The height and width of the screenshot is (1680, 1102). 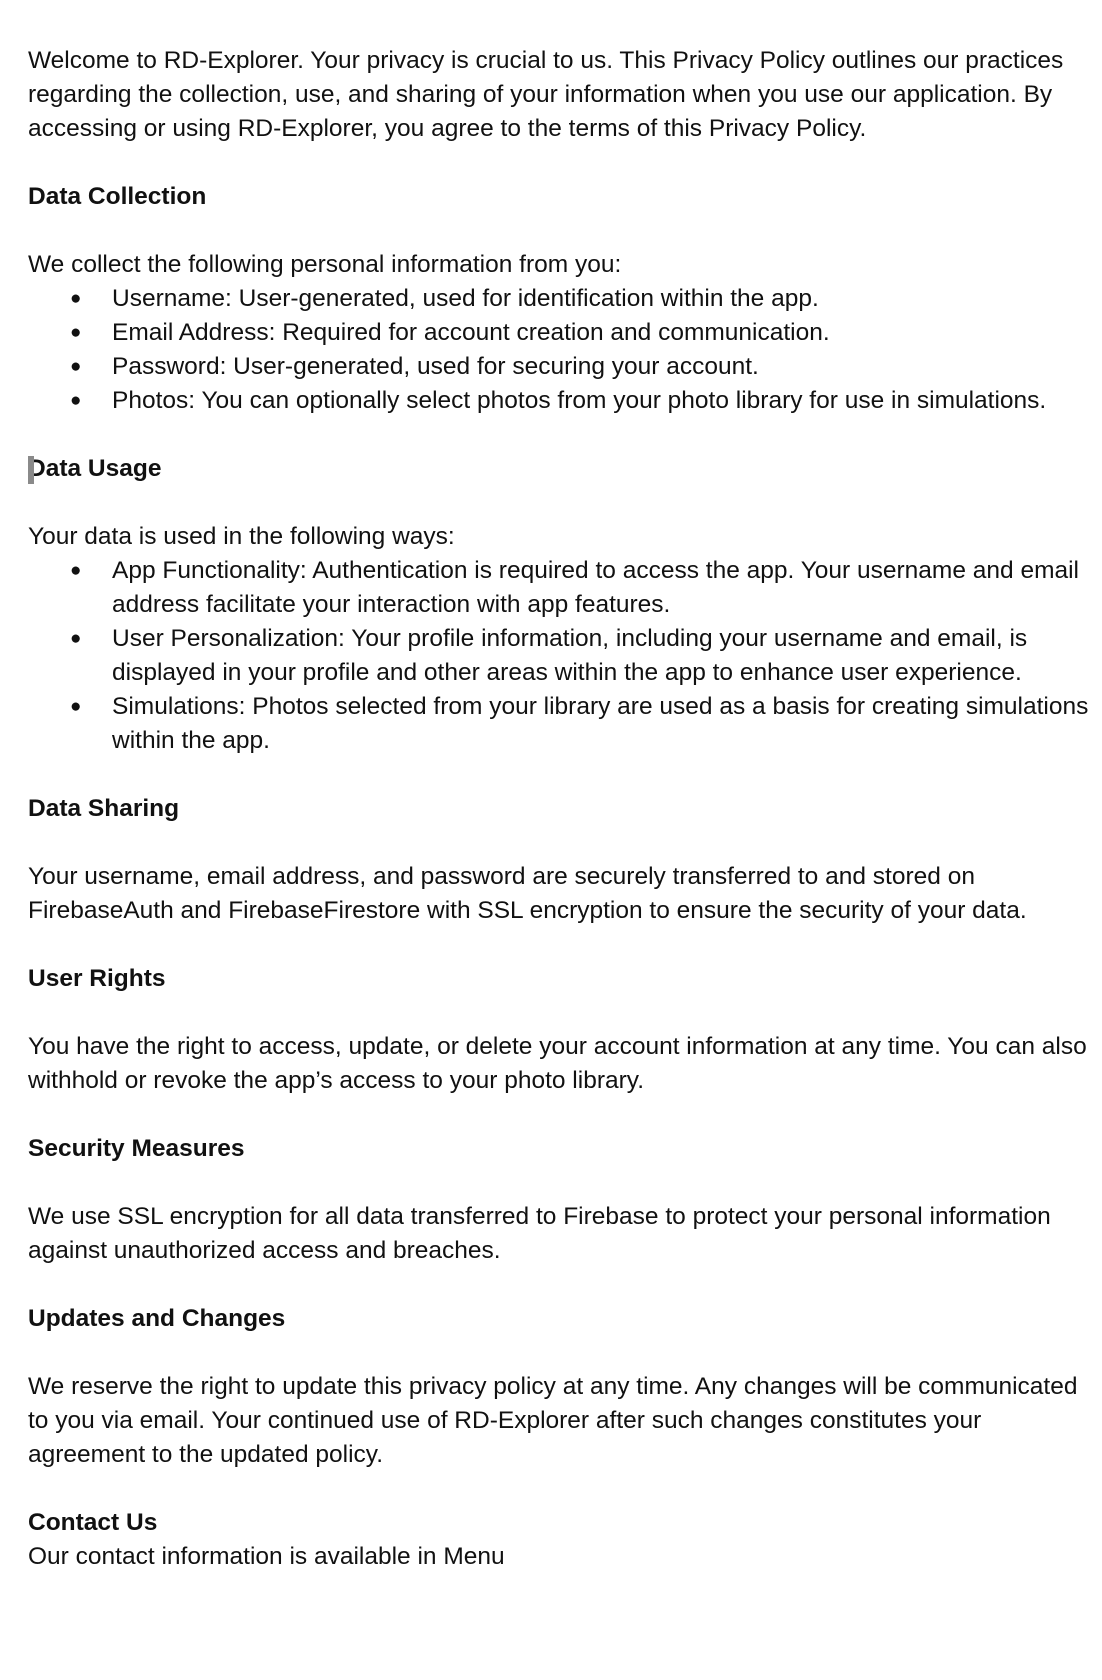 I want to click on data-collection-heading: Data Collection, so click(x=117, y=196).